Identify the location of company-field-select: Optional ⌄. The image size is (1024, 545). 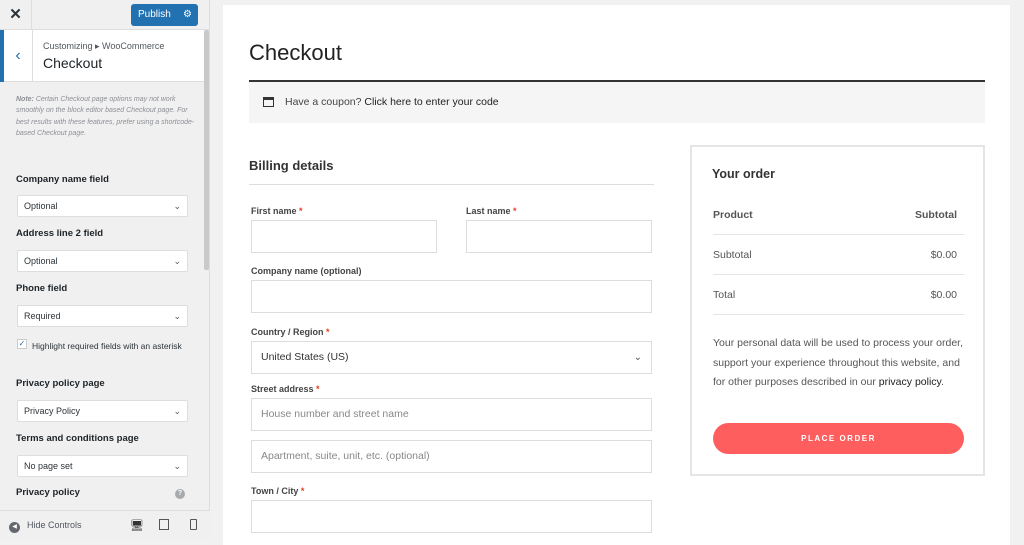
(102, 206).